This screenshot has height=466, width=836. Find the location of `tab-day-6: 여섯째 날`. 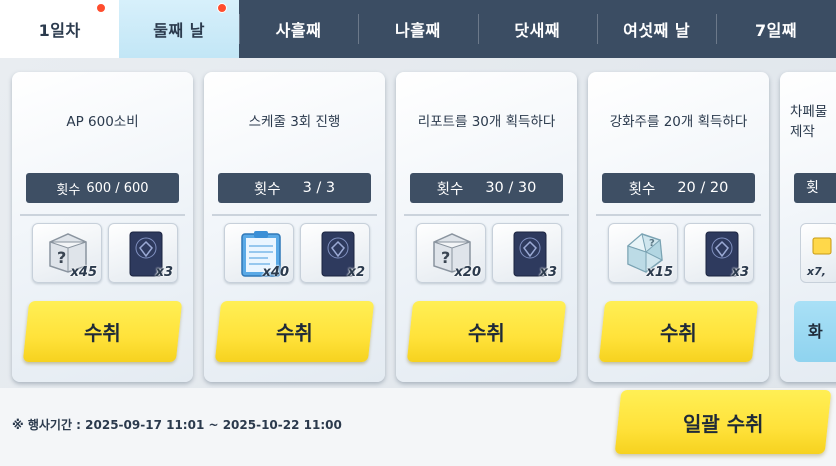

tab-day-6: 여섯째 날 is located at coordinates (656, 29).